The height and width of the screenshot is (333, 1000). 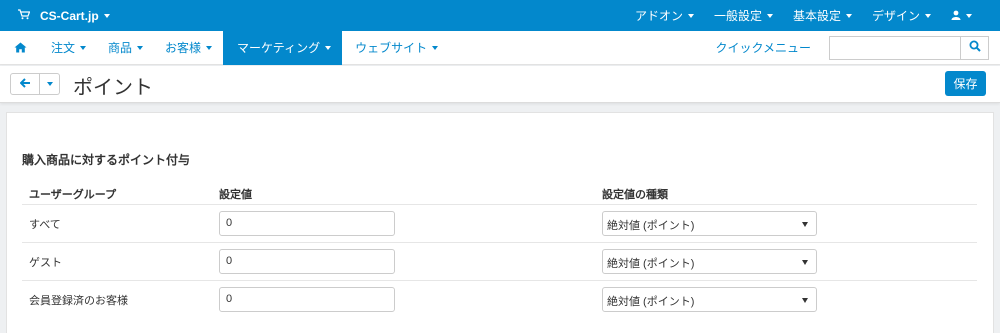 What do you see at coordinates (20, 48) in the screenshot?
I see `home-icon` at bounding box center [20, 48].